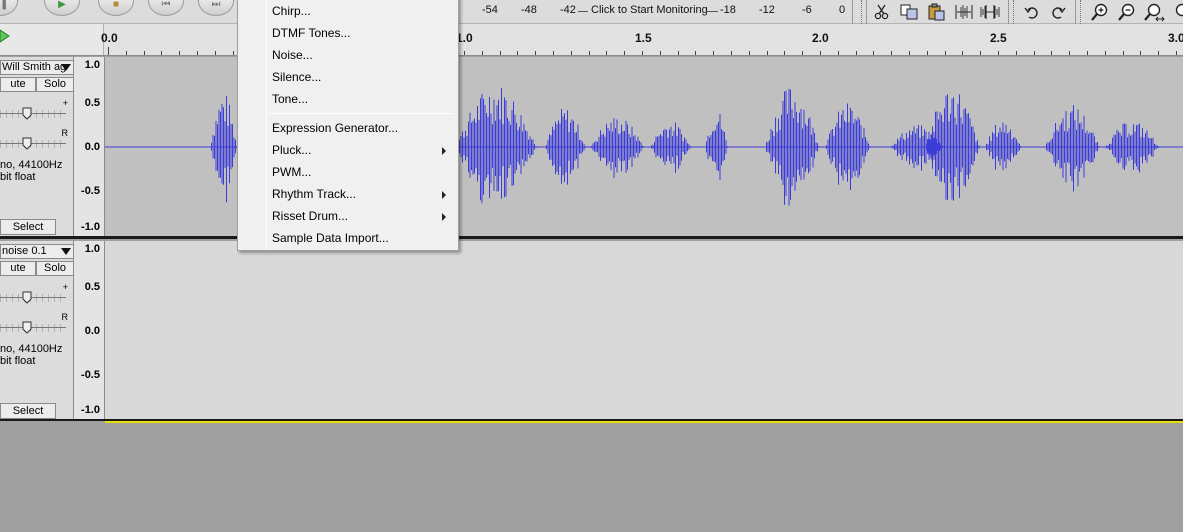 The image size is (1183, 532). Describe the element at coordinates (1153, 12) in the screenshot. I see `fit-selection-icon` at that location.